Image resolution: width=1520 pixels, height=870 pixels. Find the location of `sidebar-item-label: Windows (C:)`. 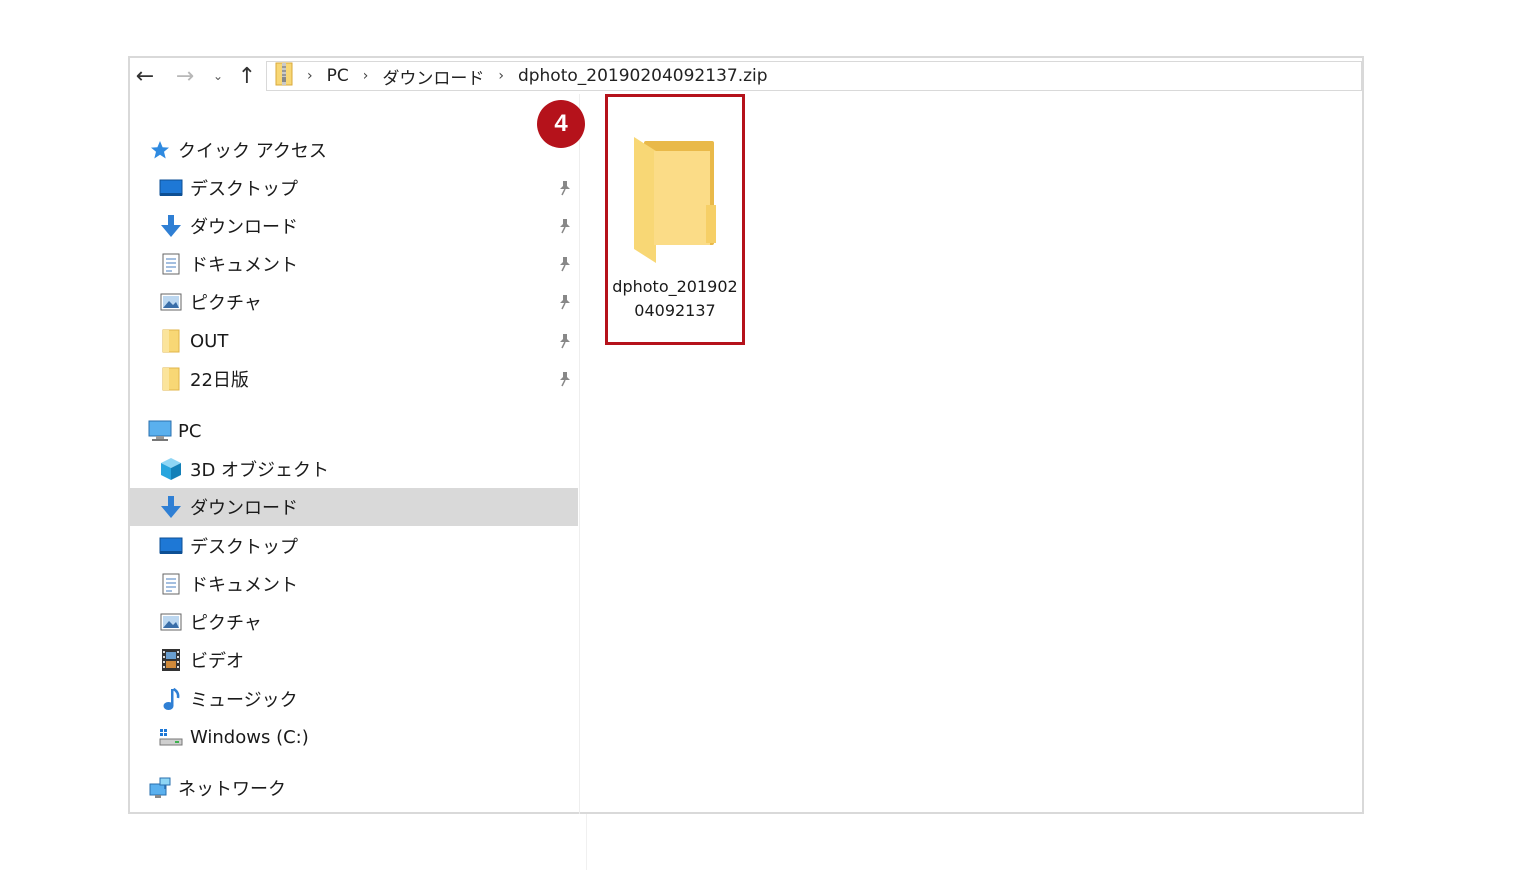

sidebar-item-label: Windows (C:) is located at coordinates (249, 737).